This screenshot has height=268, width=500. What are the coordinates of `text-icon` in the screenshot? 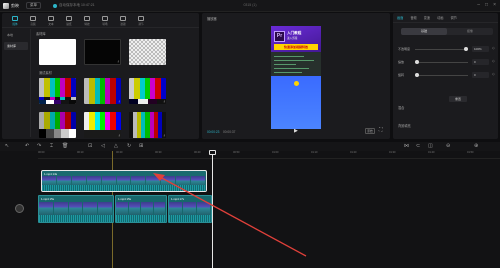 It's located at (51, 18).